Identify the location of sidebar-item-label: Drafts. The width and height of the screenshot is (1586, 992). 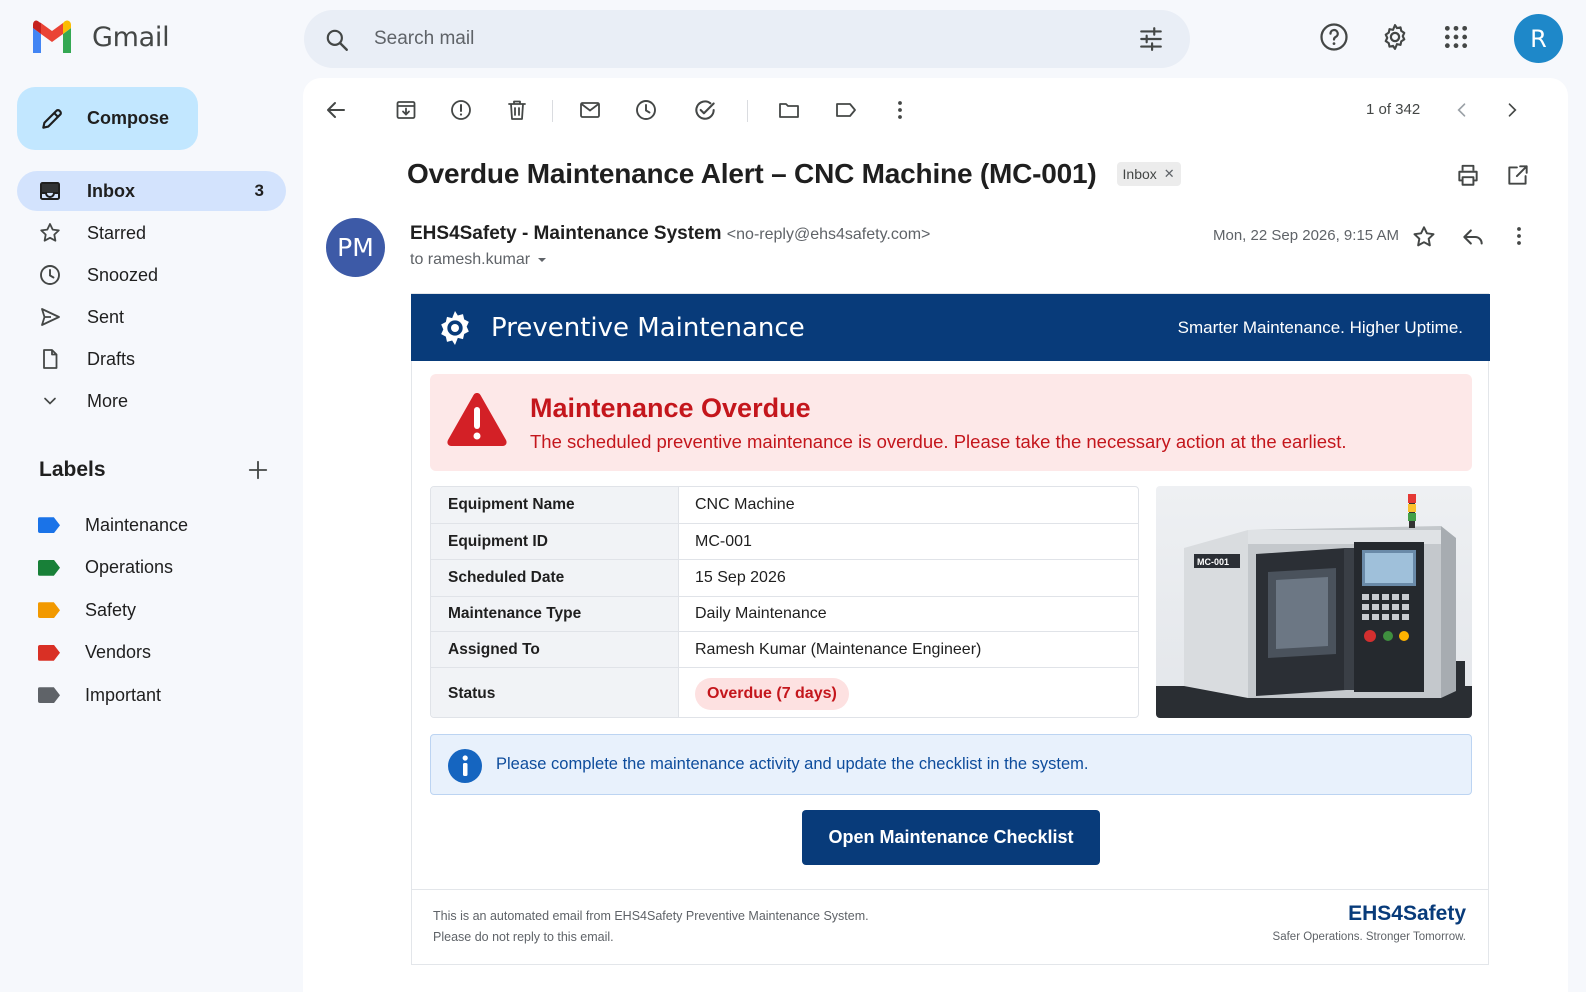
(111, 358).